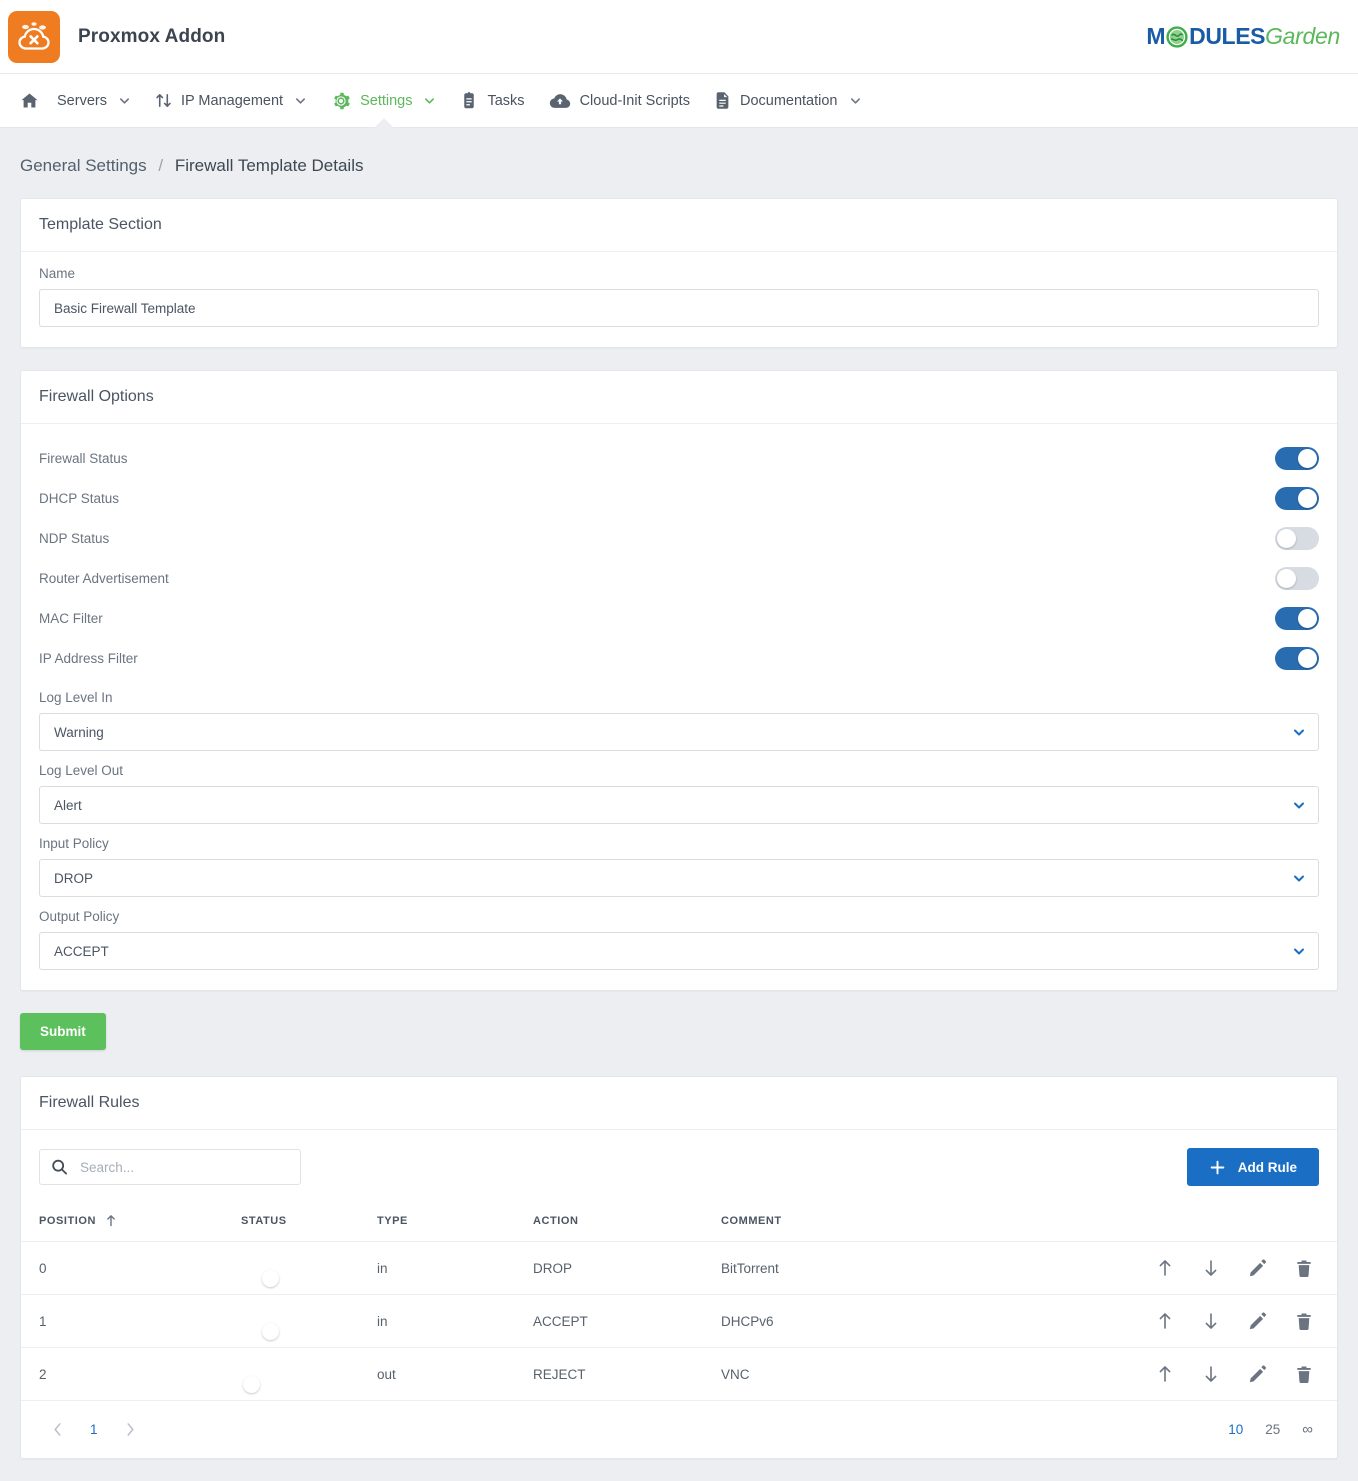 The width and height of the screenshot is (1358, 1481). What do you see at coordinates (309, 1221) in the screenshot?
I see `column-header-status: STATUS` at bounding box center [309, 1221].